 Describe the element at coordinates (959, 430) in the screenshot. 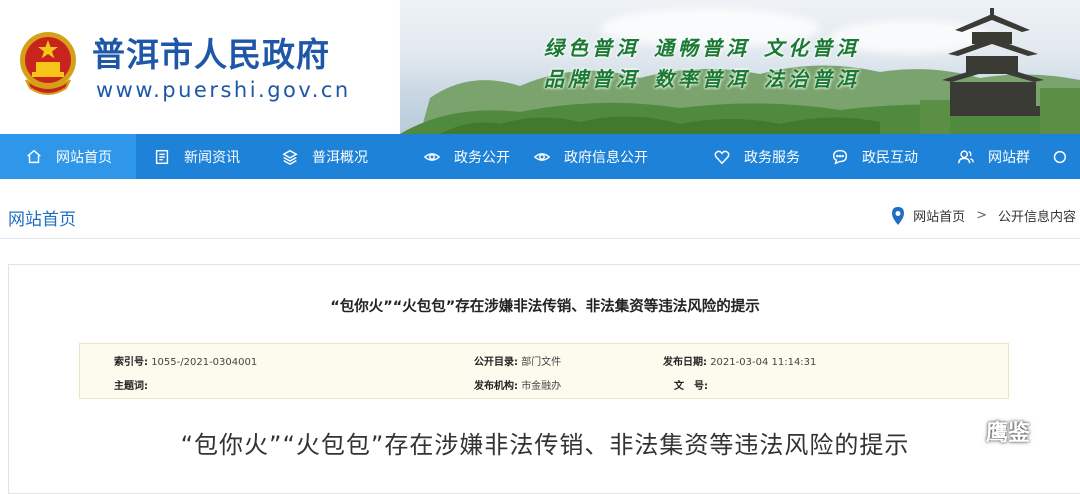

I see `wechat-icon` at that location.